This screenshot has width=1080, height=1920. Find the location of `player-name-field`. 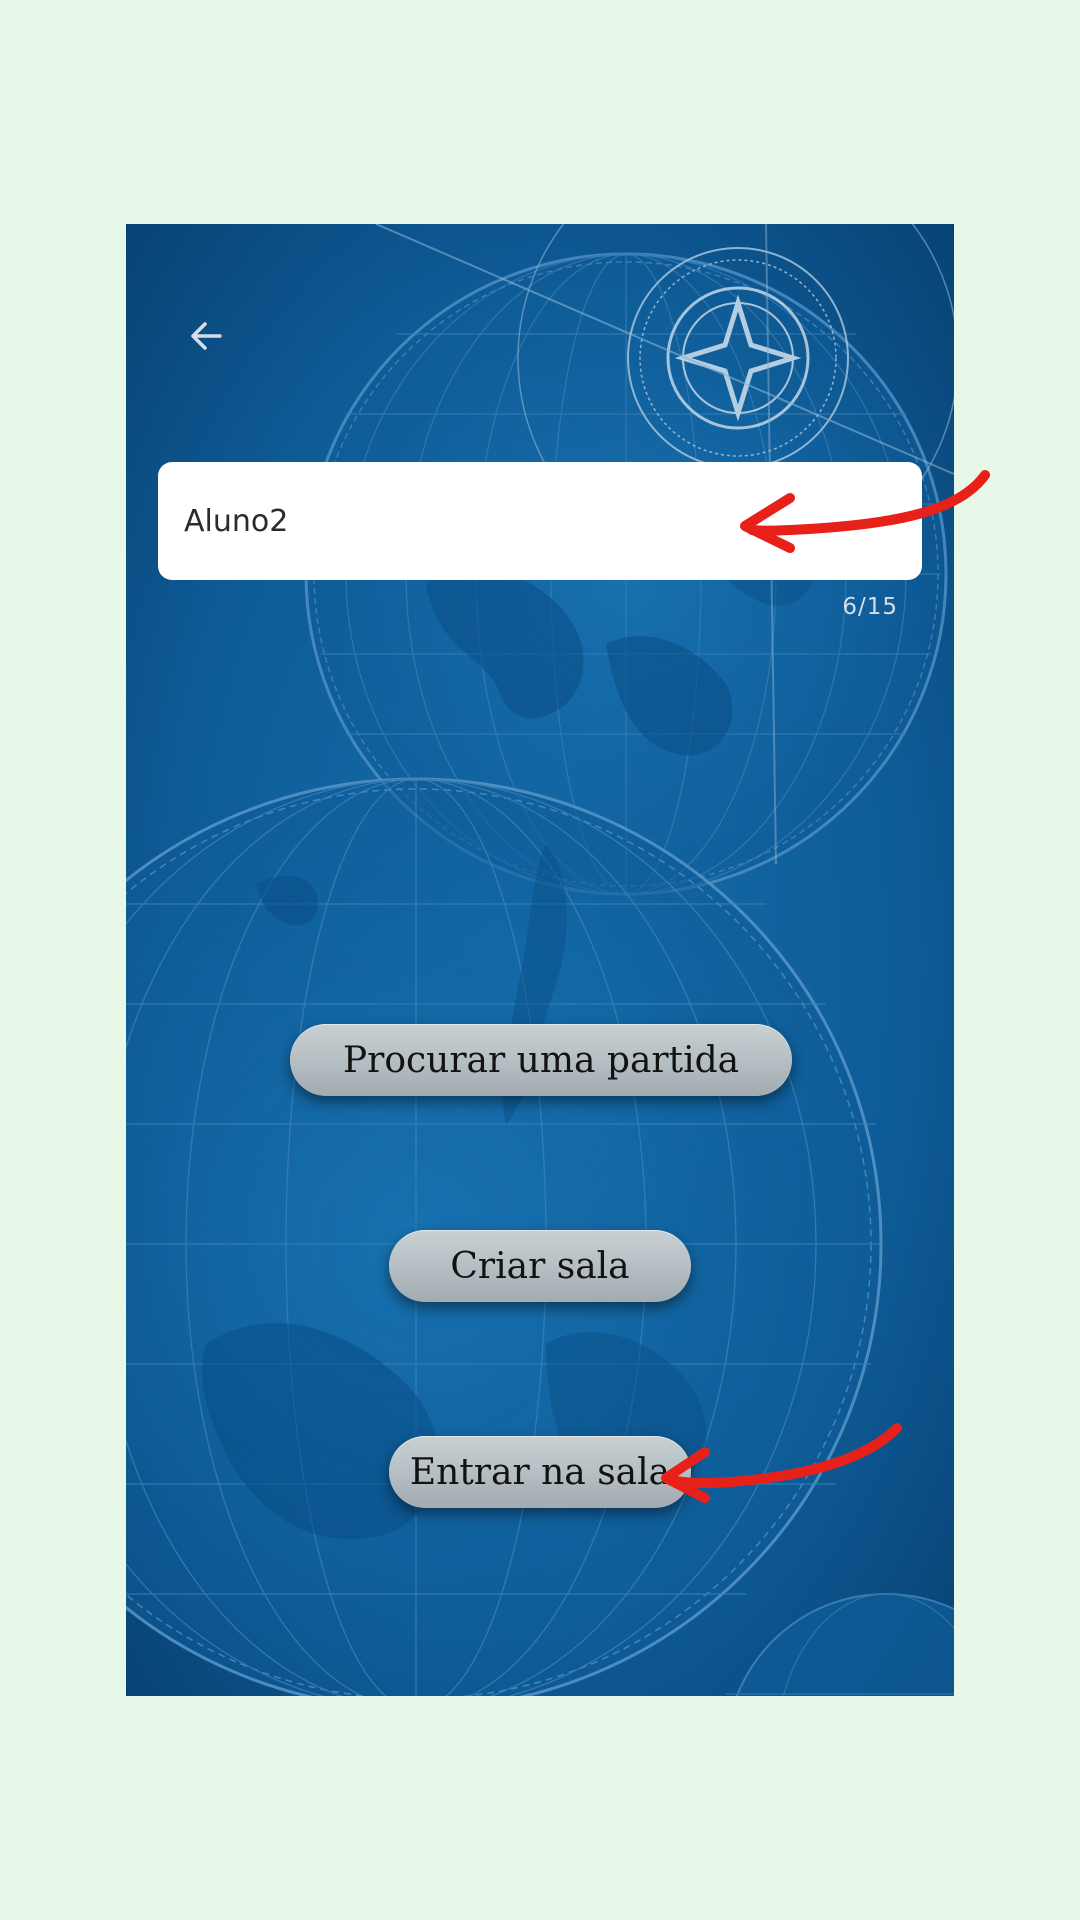

player-name-field is located at coordinates (540, 521).